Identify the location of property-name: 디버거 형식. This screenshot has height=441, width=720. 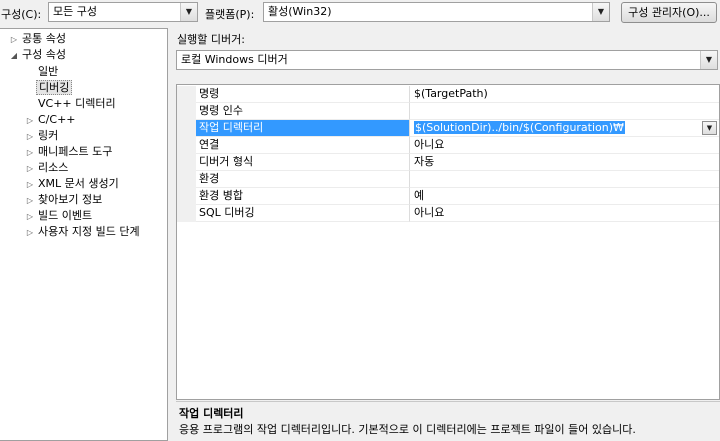
(303, 162).